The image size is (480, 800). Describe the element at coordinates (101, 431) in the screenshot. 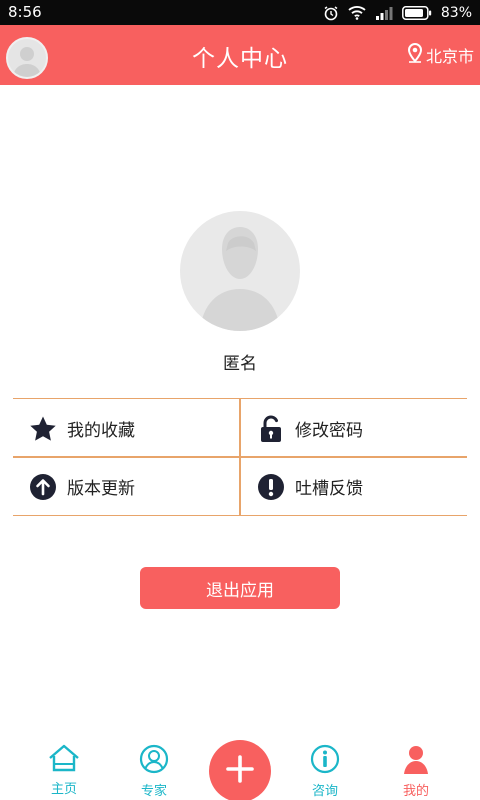

I see `menu-label: 我的收藏` at that location.